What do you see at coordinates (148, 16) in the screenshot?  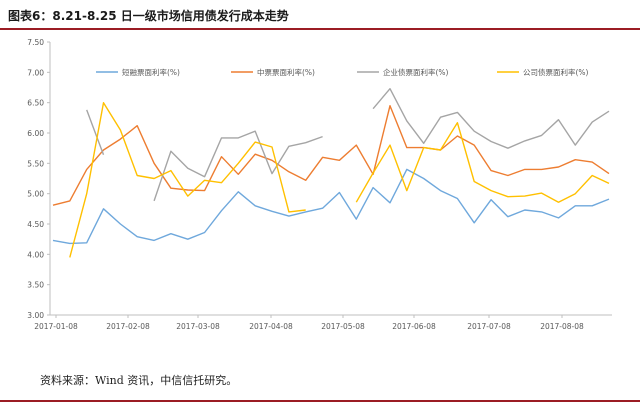 I see `figure-title: 图表6：8.21-8.25 日一级市场信用债发行成本走势` at bounding box center [148, 16].